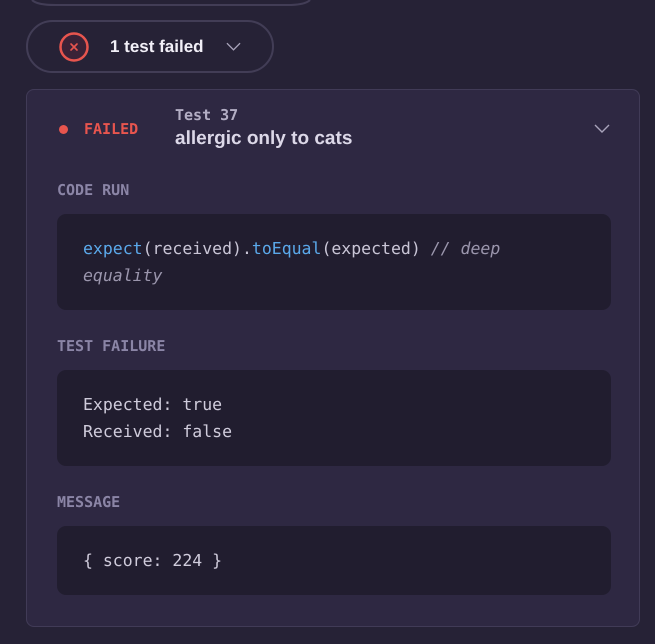 This screenshot has width=655, height=644. What do you see at coordinates (292, 262) in the screenshot?
I see `code-text: expect(received).toEqual(expected) // deep equality` at bounding box center [292, 262].